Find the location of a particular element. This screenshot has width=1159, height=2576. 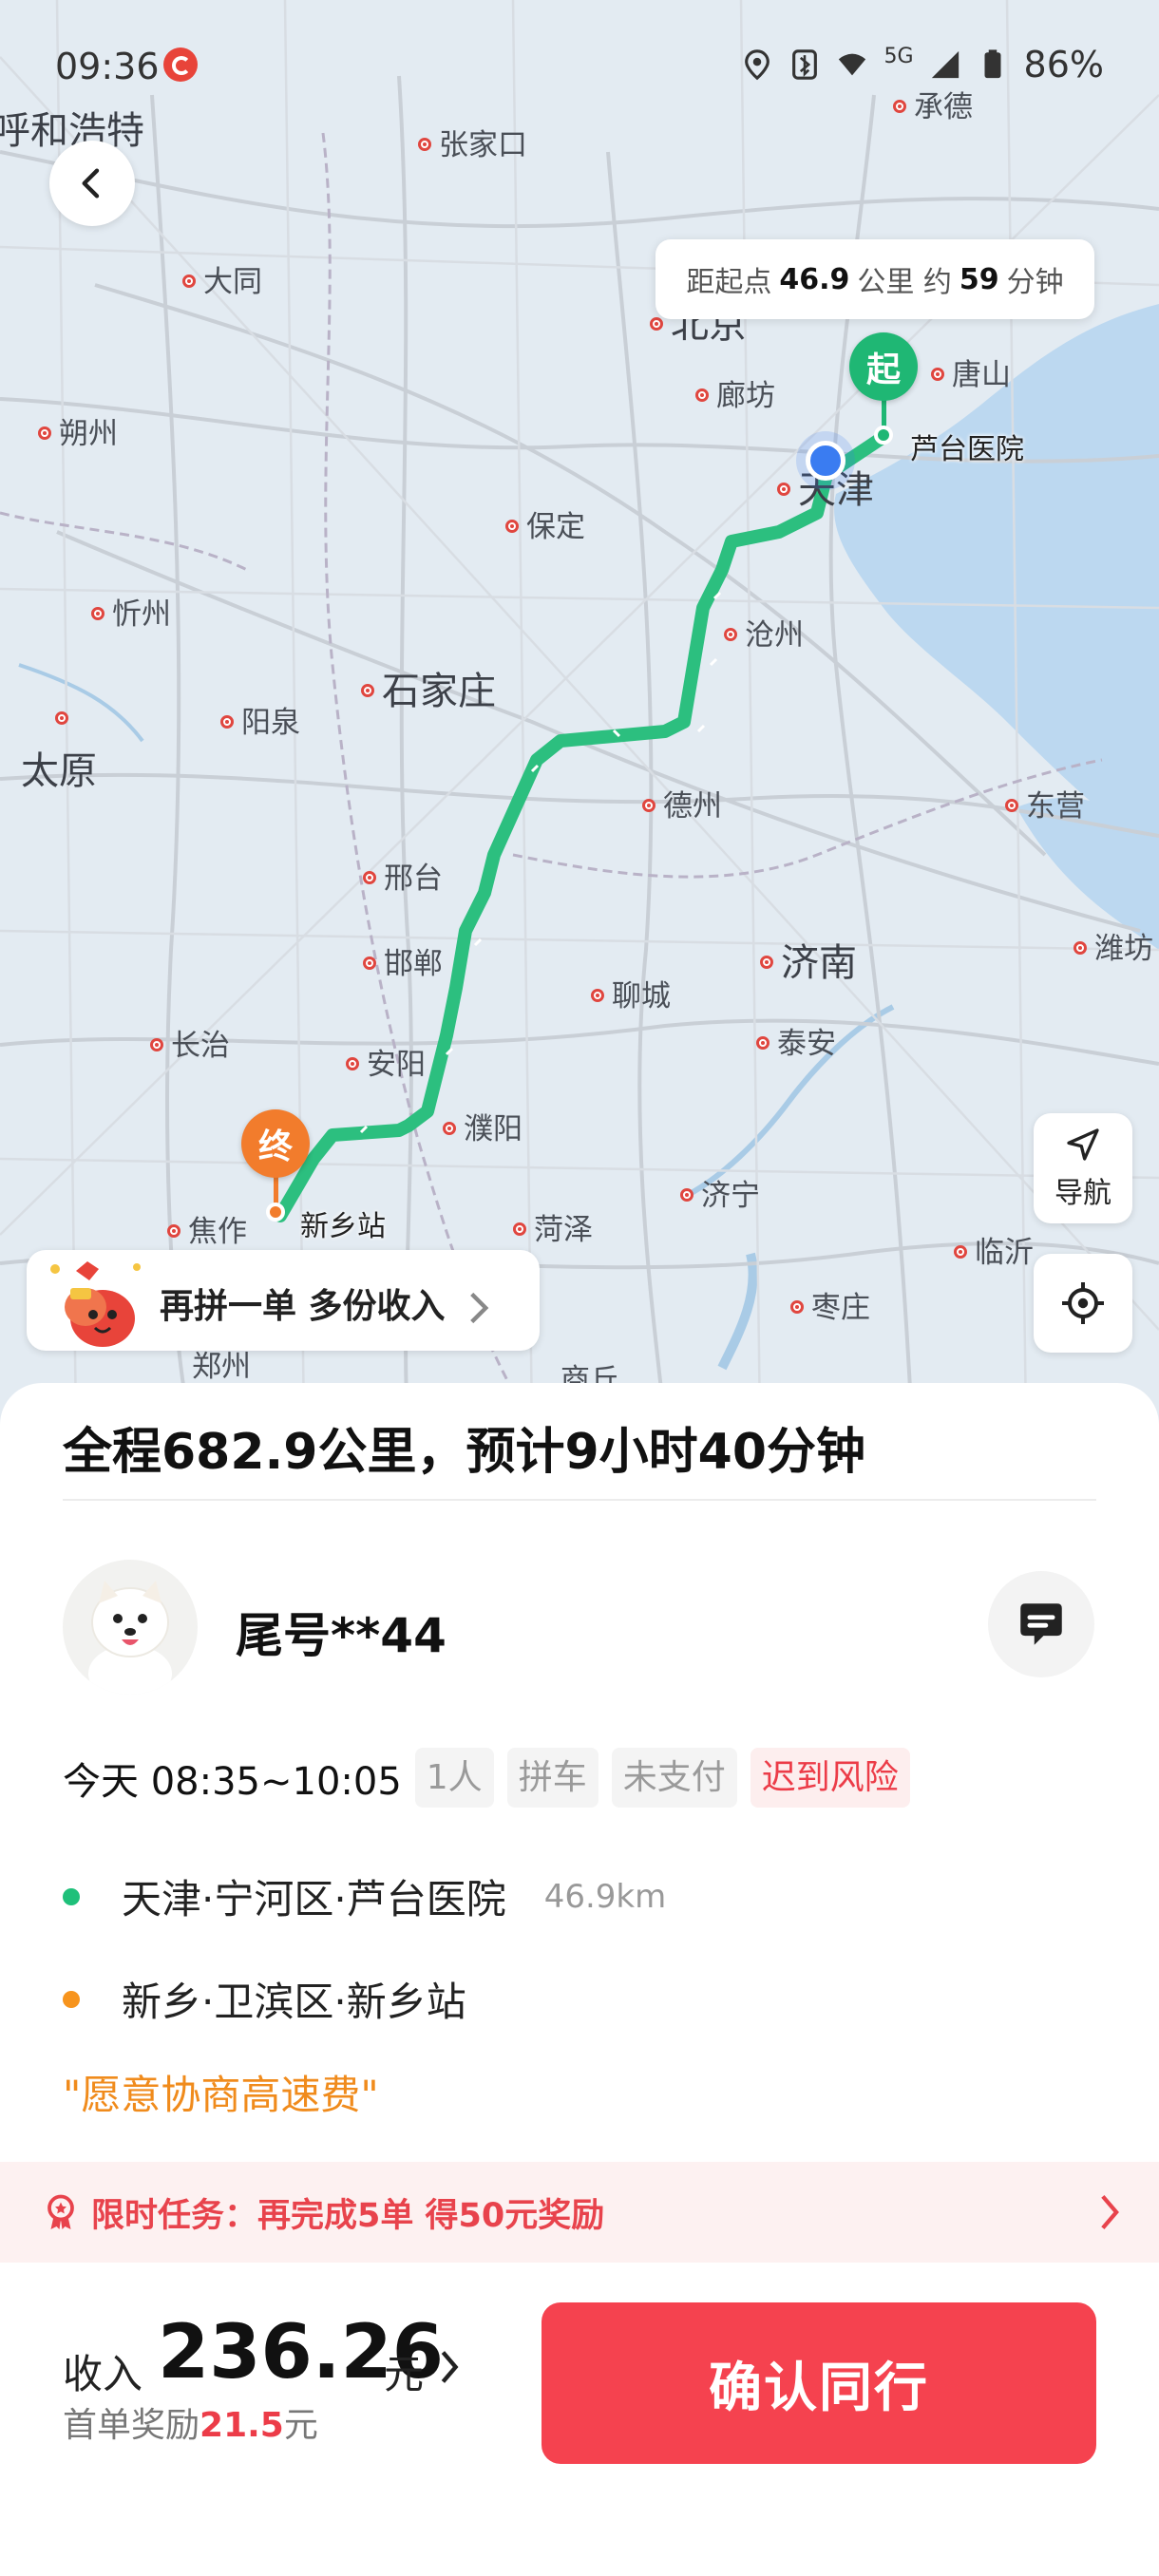

promo-chip: 再拼一单 多份收入 is located at coordinates (283, 1300).